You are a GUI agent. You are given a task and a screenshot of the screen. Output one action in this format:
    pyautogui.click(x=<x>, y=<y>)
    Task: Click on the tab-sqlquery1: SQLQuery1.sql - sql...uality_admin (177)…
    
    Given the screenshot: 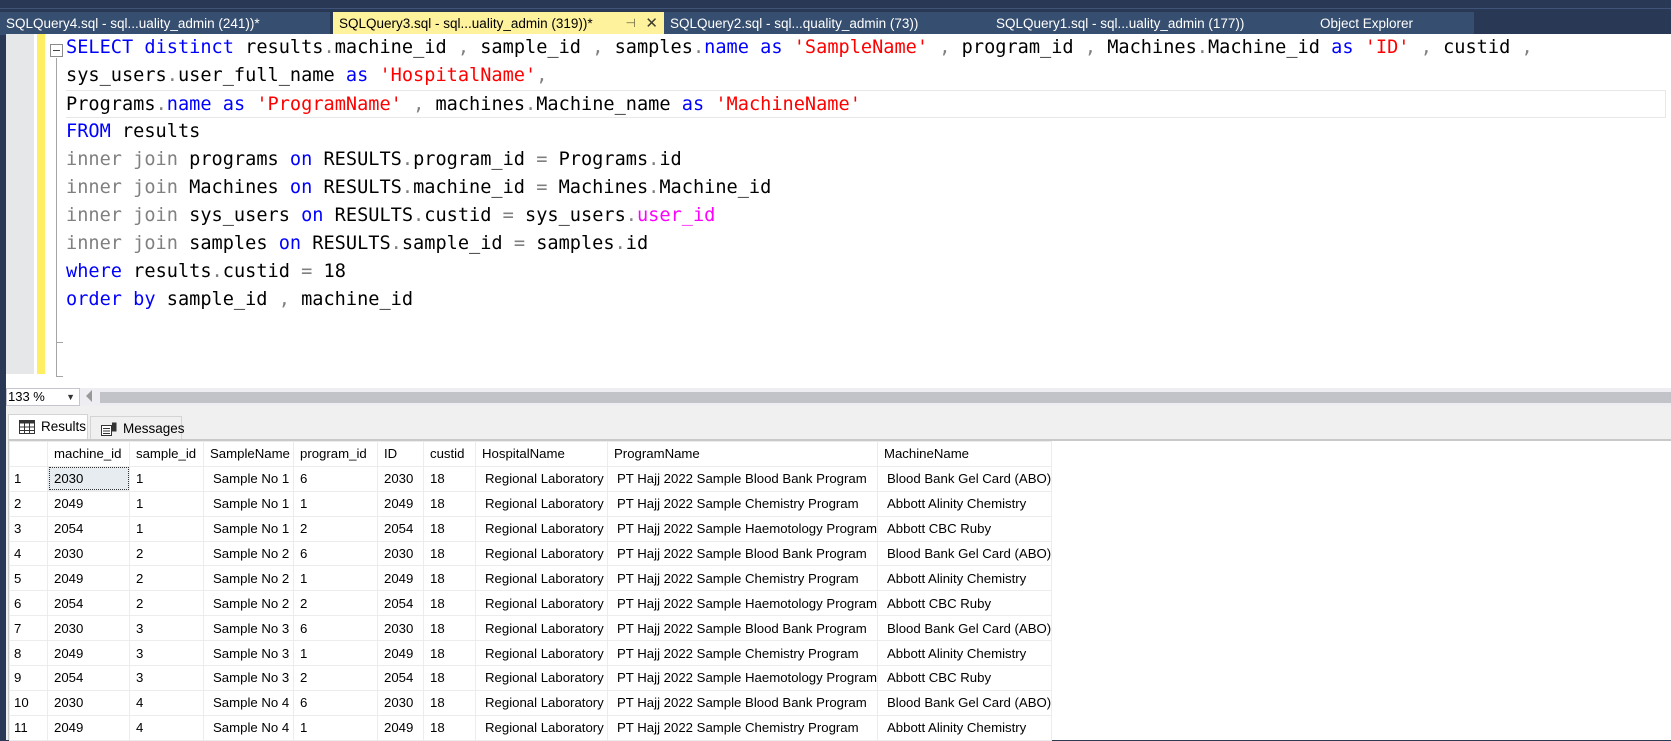 What is the action you would take?
    pyautogui.click(x=1150, y=23)
    